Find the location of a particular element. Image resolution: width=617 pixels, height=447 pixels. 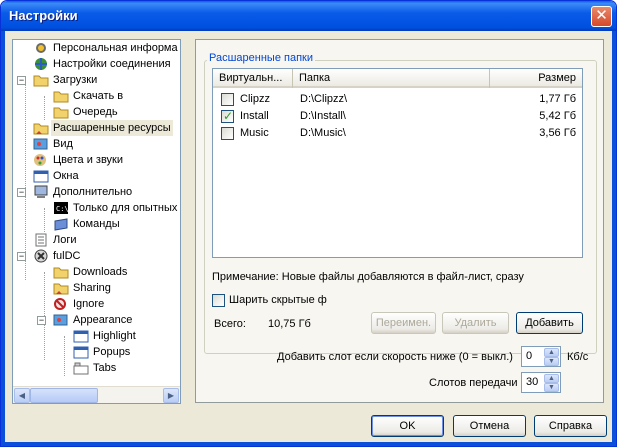

window-border-bottom is located at coordinates (308, 444).